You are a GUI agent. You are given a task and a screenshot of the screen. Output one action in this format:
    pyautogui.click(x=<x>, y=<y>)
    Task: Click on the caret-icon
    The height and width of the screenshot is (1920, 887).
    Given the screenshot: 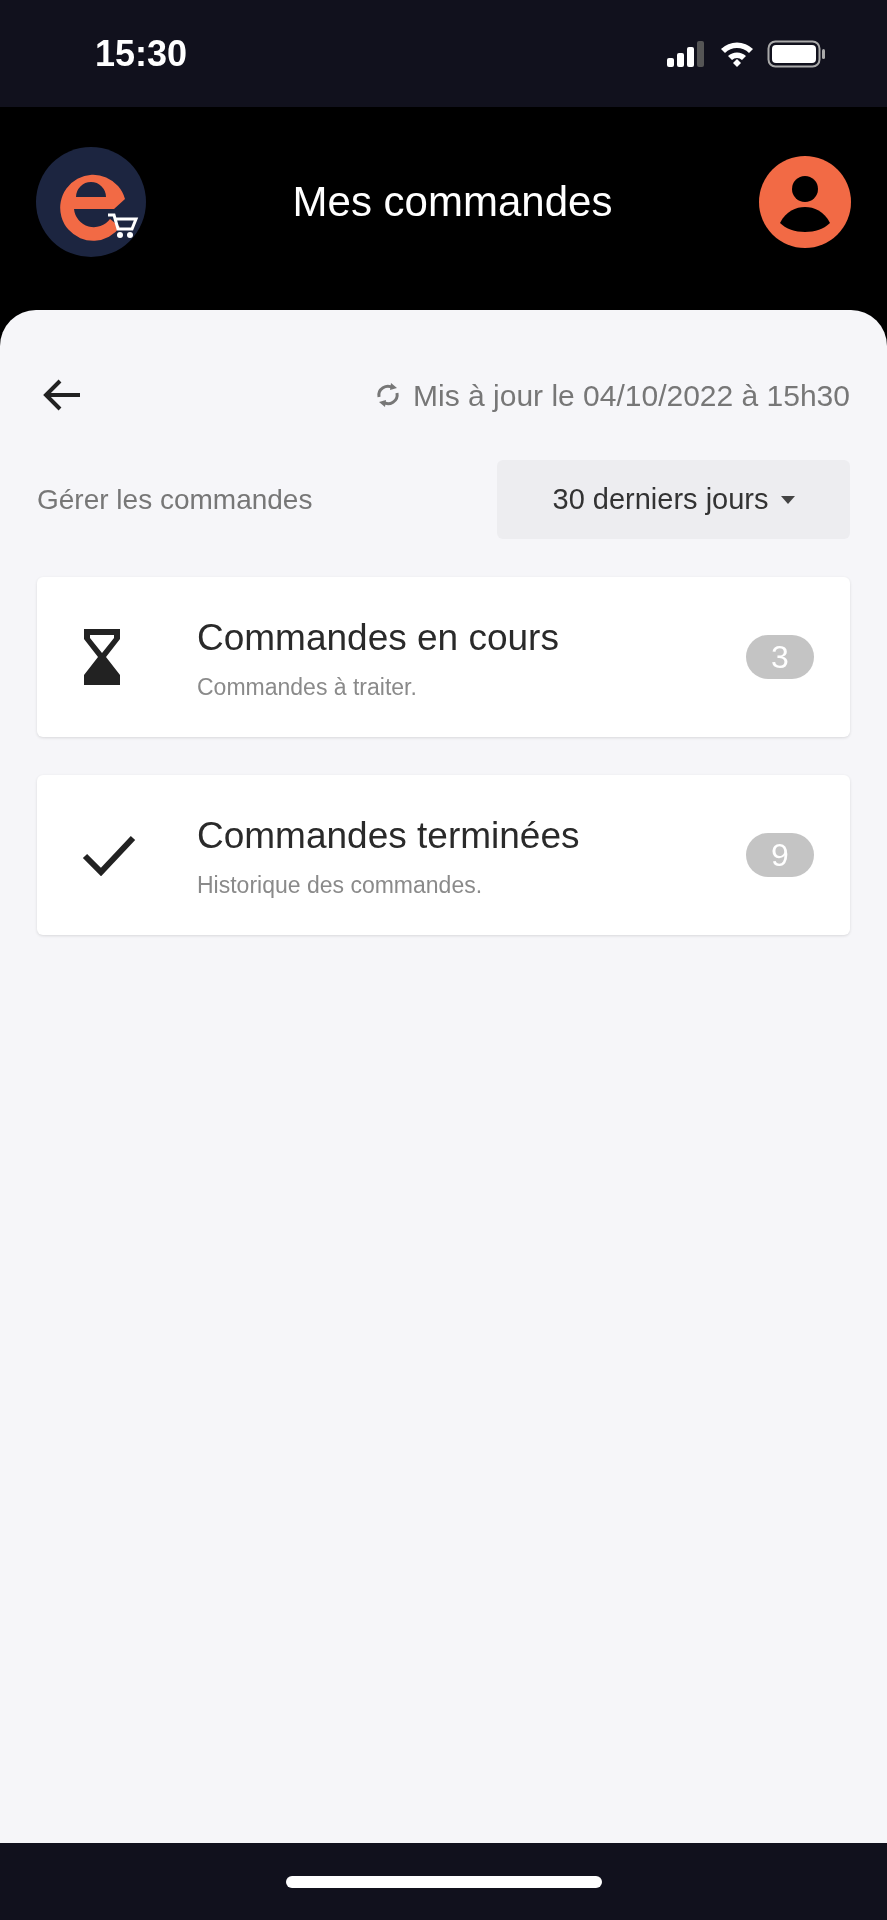 What is the action you would take?
    pyautogui.click(x=787, y=499)
    